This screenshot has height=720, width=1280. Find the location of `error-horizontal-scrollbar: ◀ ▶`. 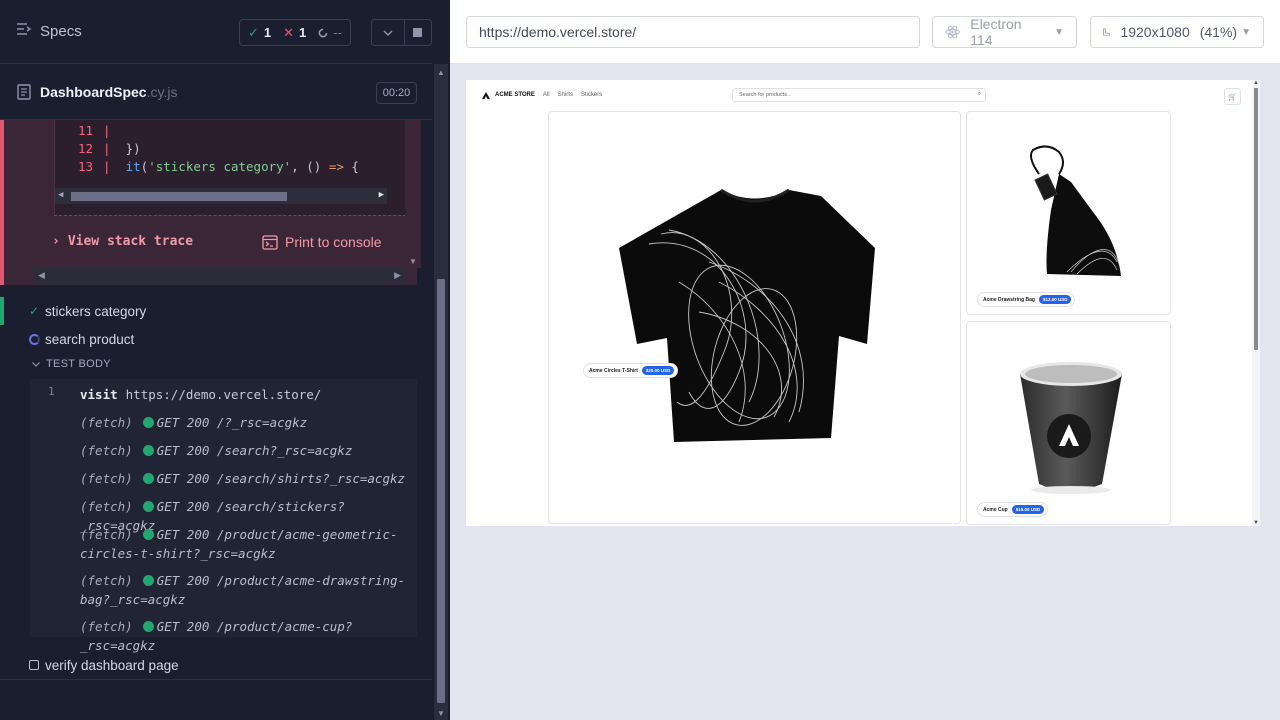

error-horizontal-scrollbar: ◀ ▶ is located at coordinates (219, 276).